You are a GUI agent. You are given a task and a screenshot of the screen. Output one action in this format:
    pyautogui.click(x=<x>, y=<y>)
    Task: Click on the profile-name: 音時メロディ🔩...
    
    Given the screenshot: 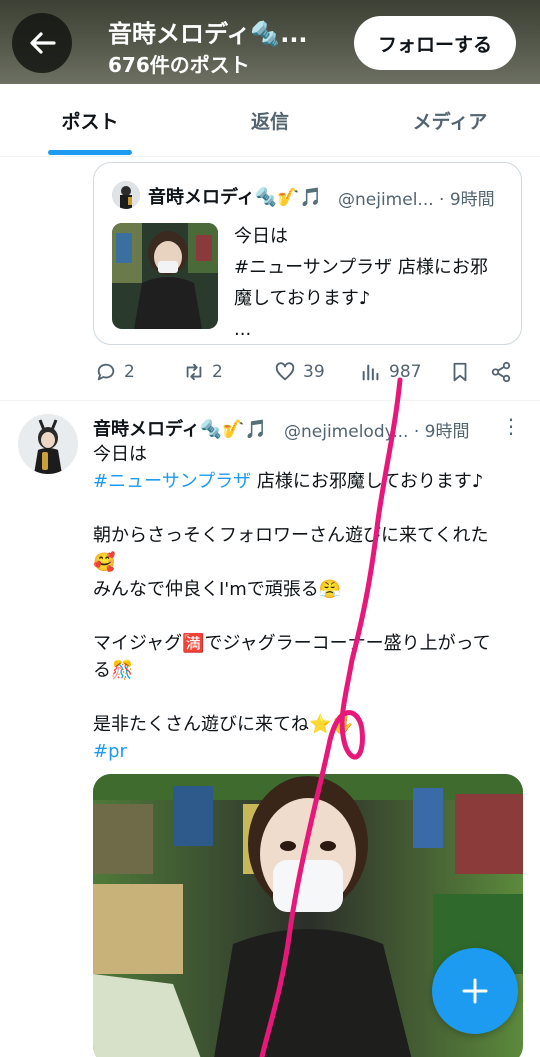 What is the action you would take?
    pyautogui.click(x=208, y=34)
    